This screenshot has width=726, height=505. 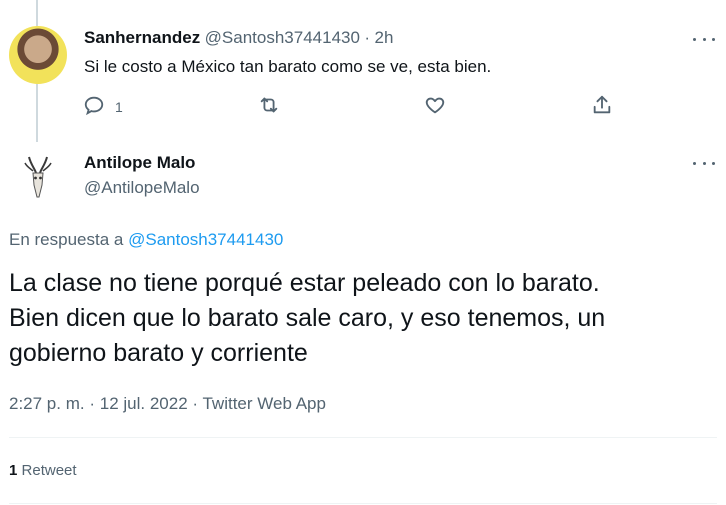 I want to click on retweet-label: Retweet, so click(x=49, y=470).